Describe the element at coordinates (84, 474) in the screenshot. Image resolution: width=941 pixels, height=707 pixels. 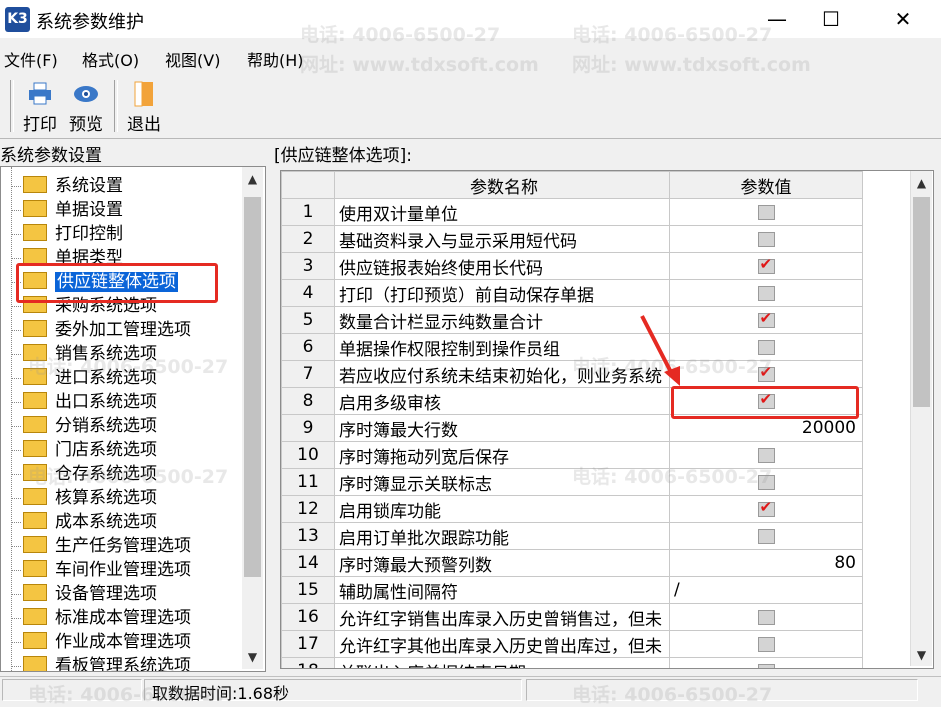
I see `tree-item: 仓存系统选项` at that location.